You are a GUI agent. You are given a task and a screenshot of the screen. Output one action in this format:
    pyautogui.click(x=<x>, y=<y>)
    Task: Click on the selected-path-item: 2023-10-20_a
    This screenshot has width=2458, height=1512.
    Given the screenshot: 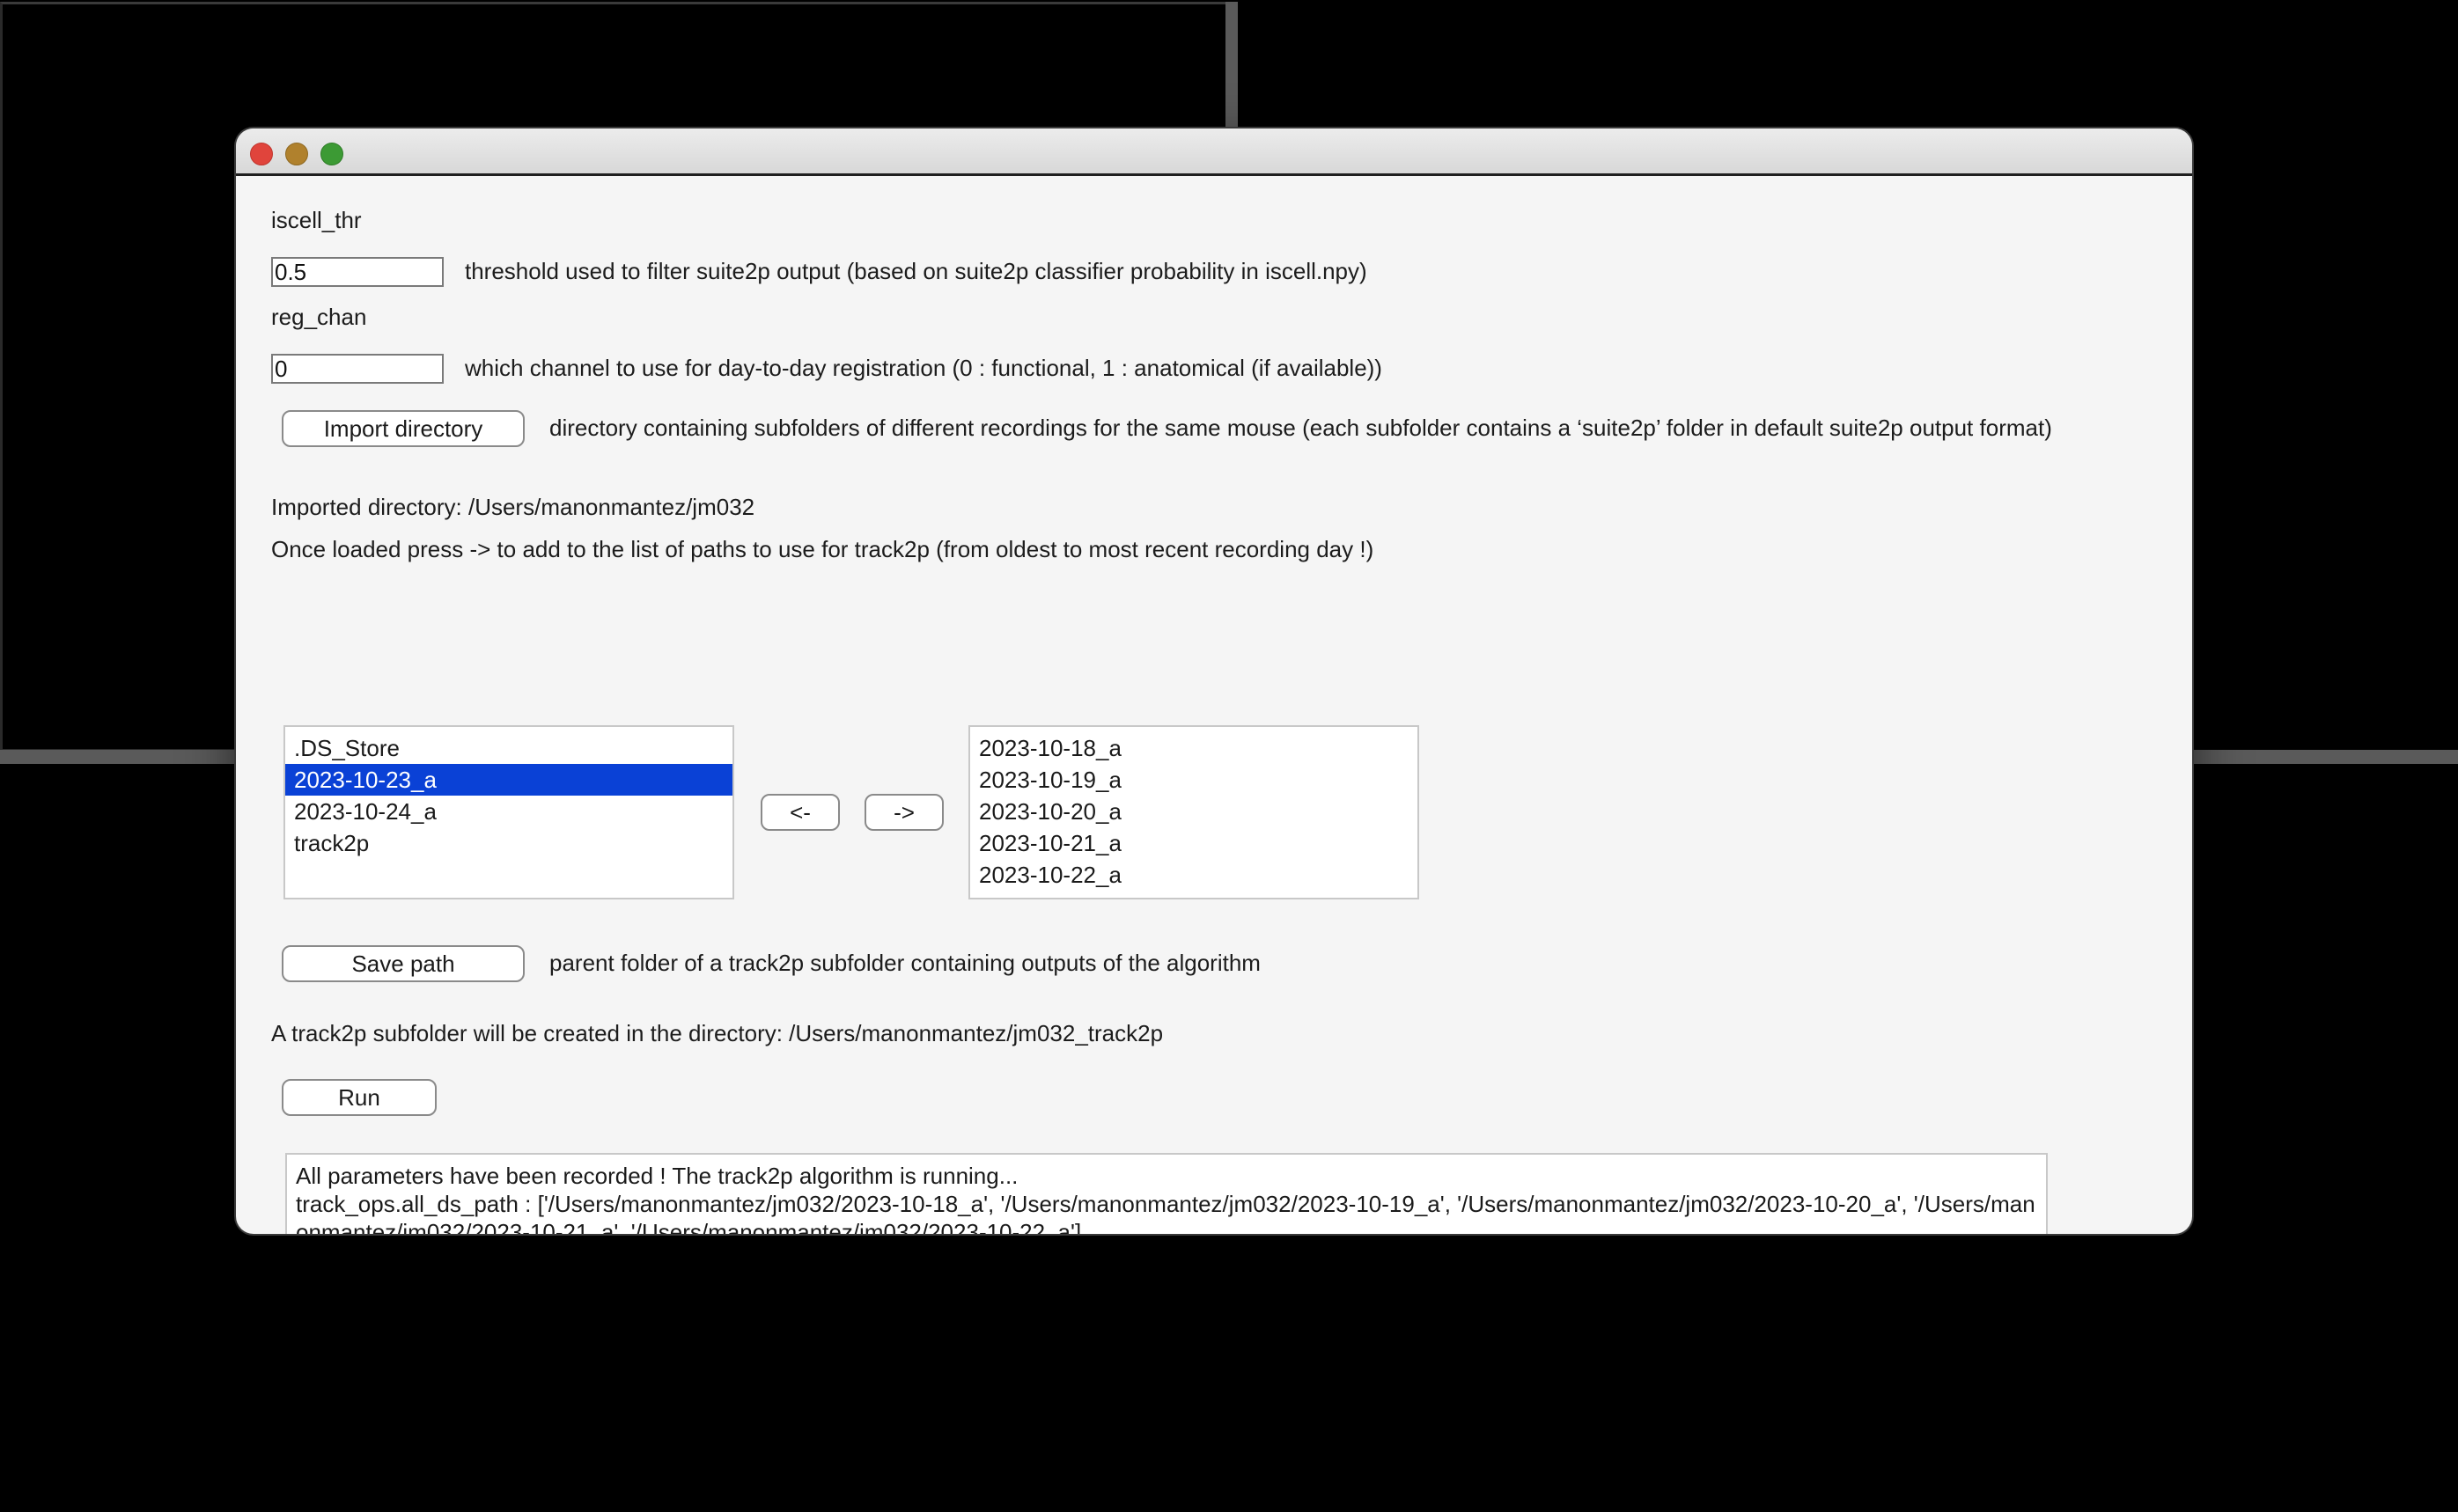 What is the action you would take?
    pyautogui.click(x=1193, y=811)
    